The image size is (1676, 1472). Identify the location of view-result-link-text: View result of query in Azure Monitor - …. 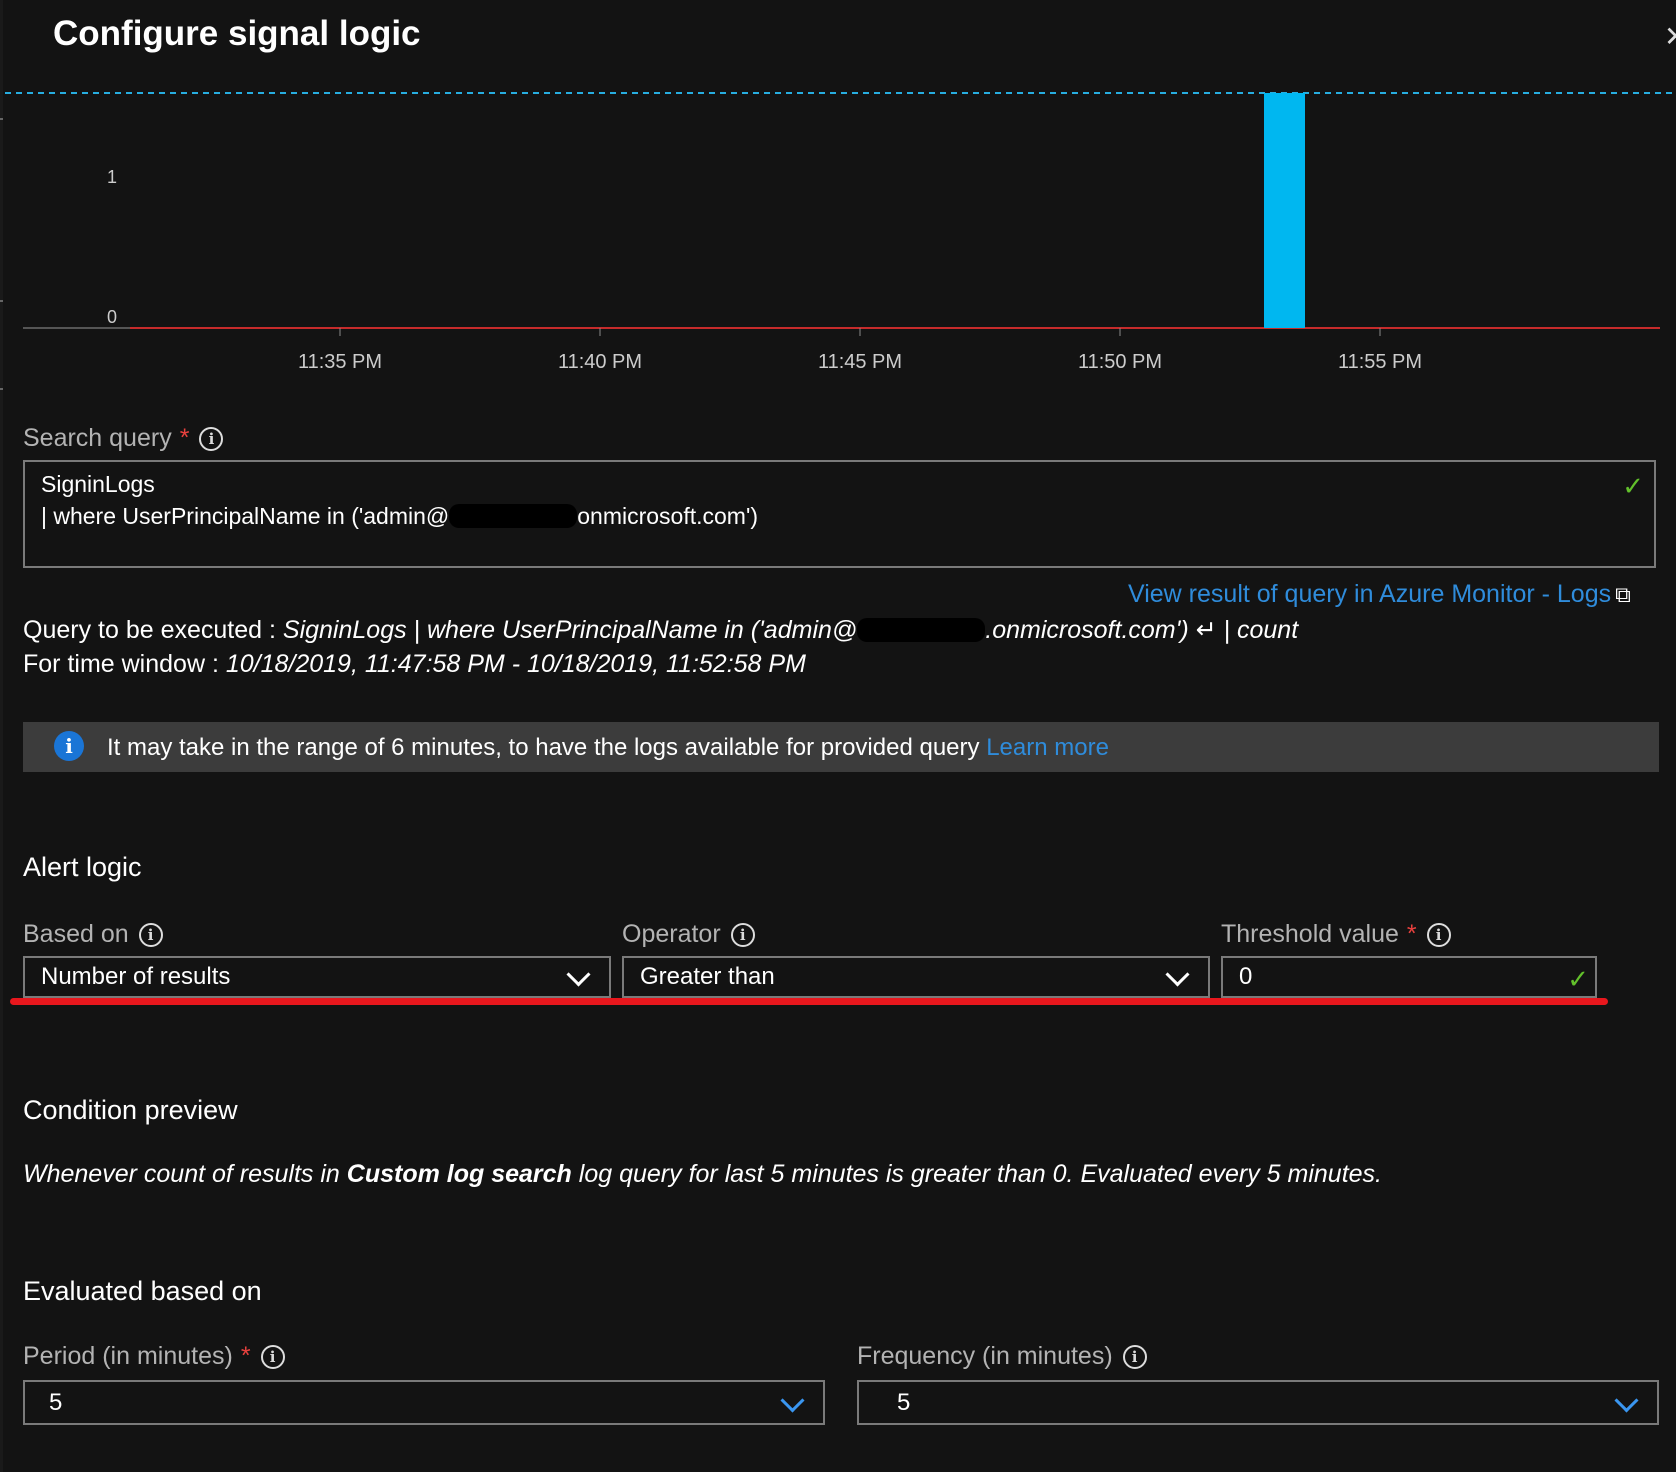
(1369, 594).